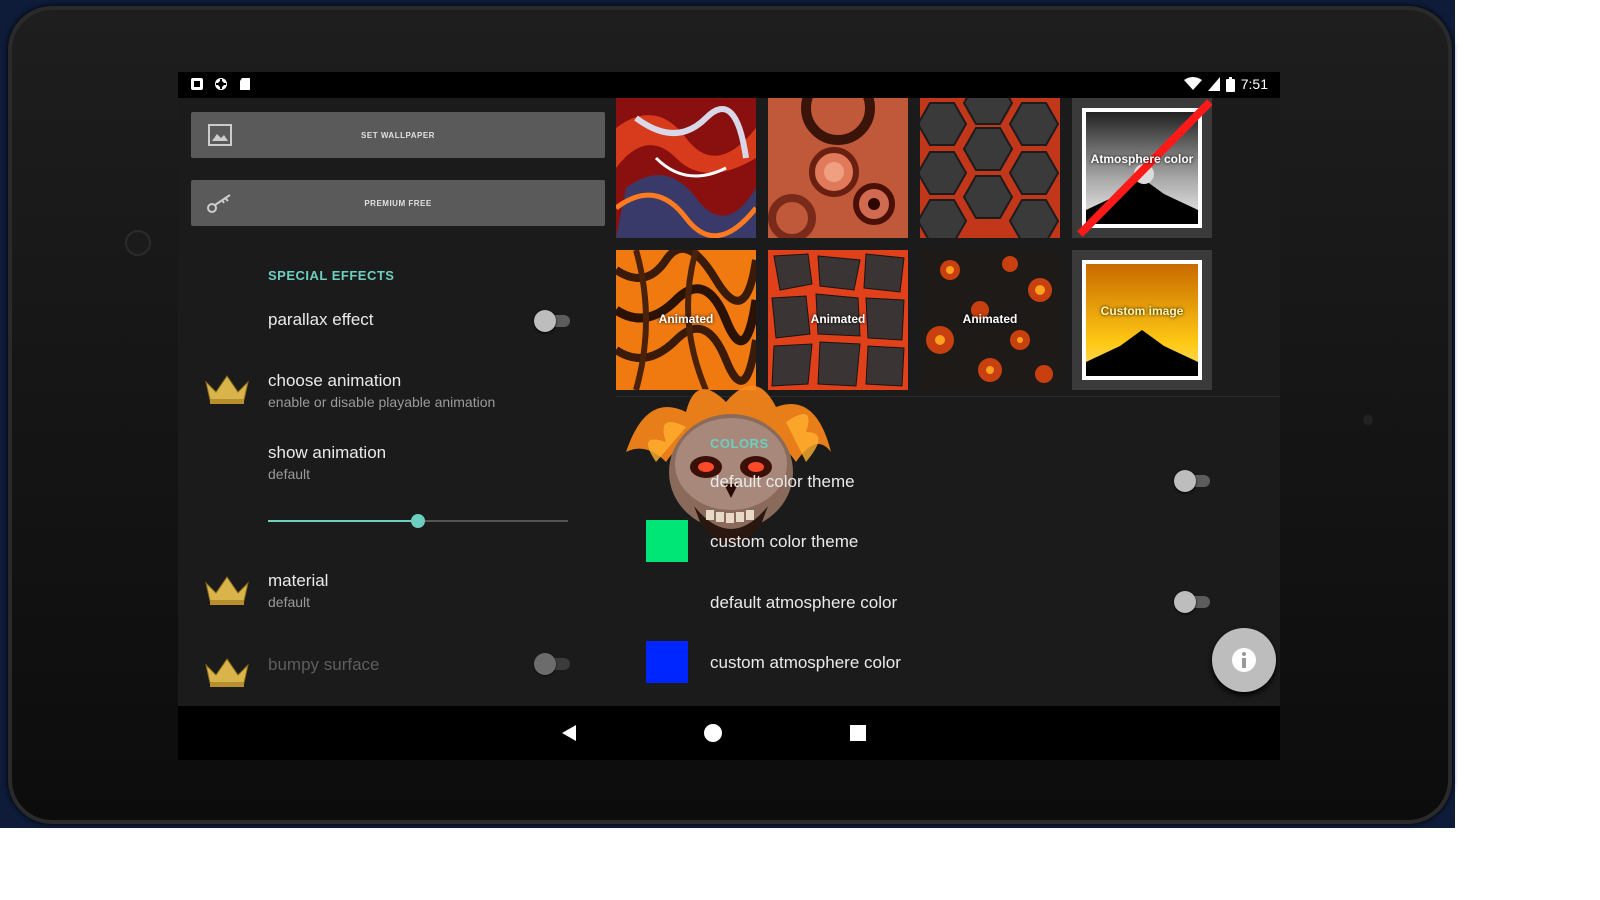  What do you see at coordinates (245, 84) in the screenshot?
I see `sd-card-icon` at bounding box center [245, 84].